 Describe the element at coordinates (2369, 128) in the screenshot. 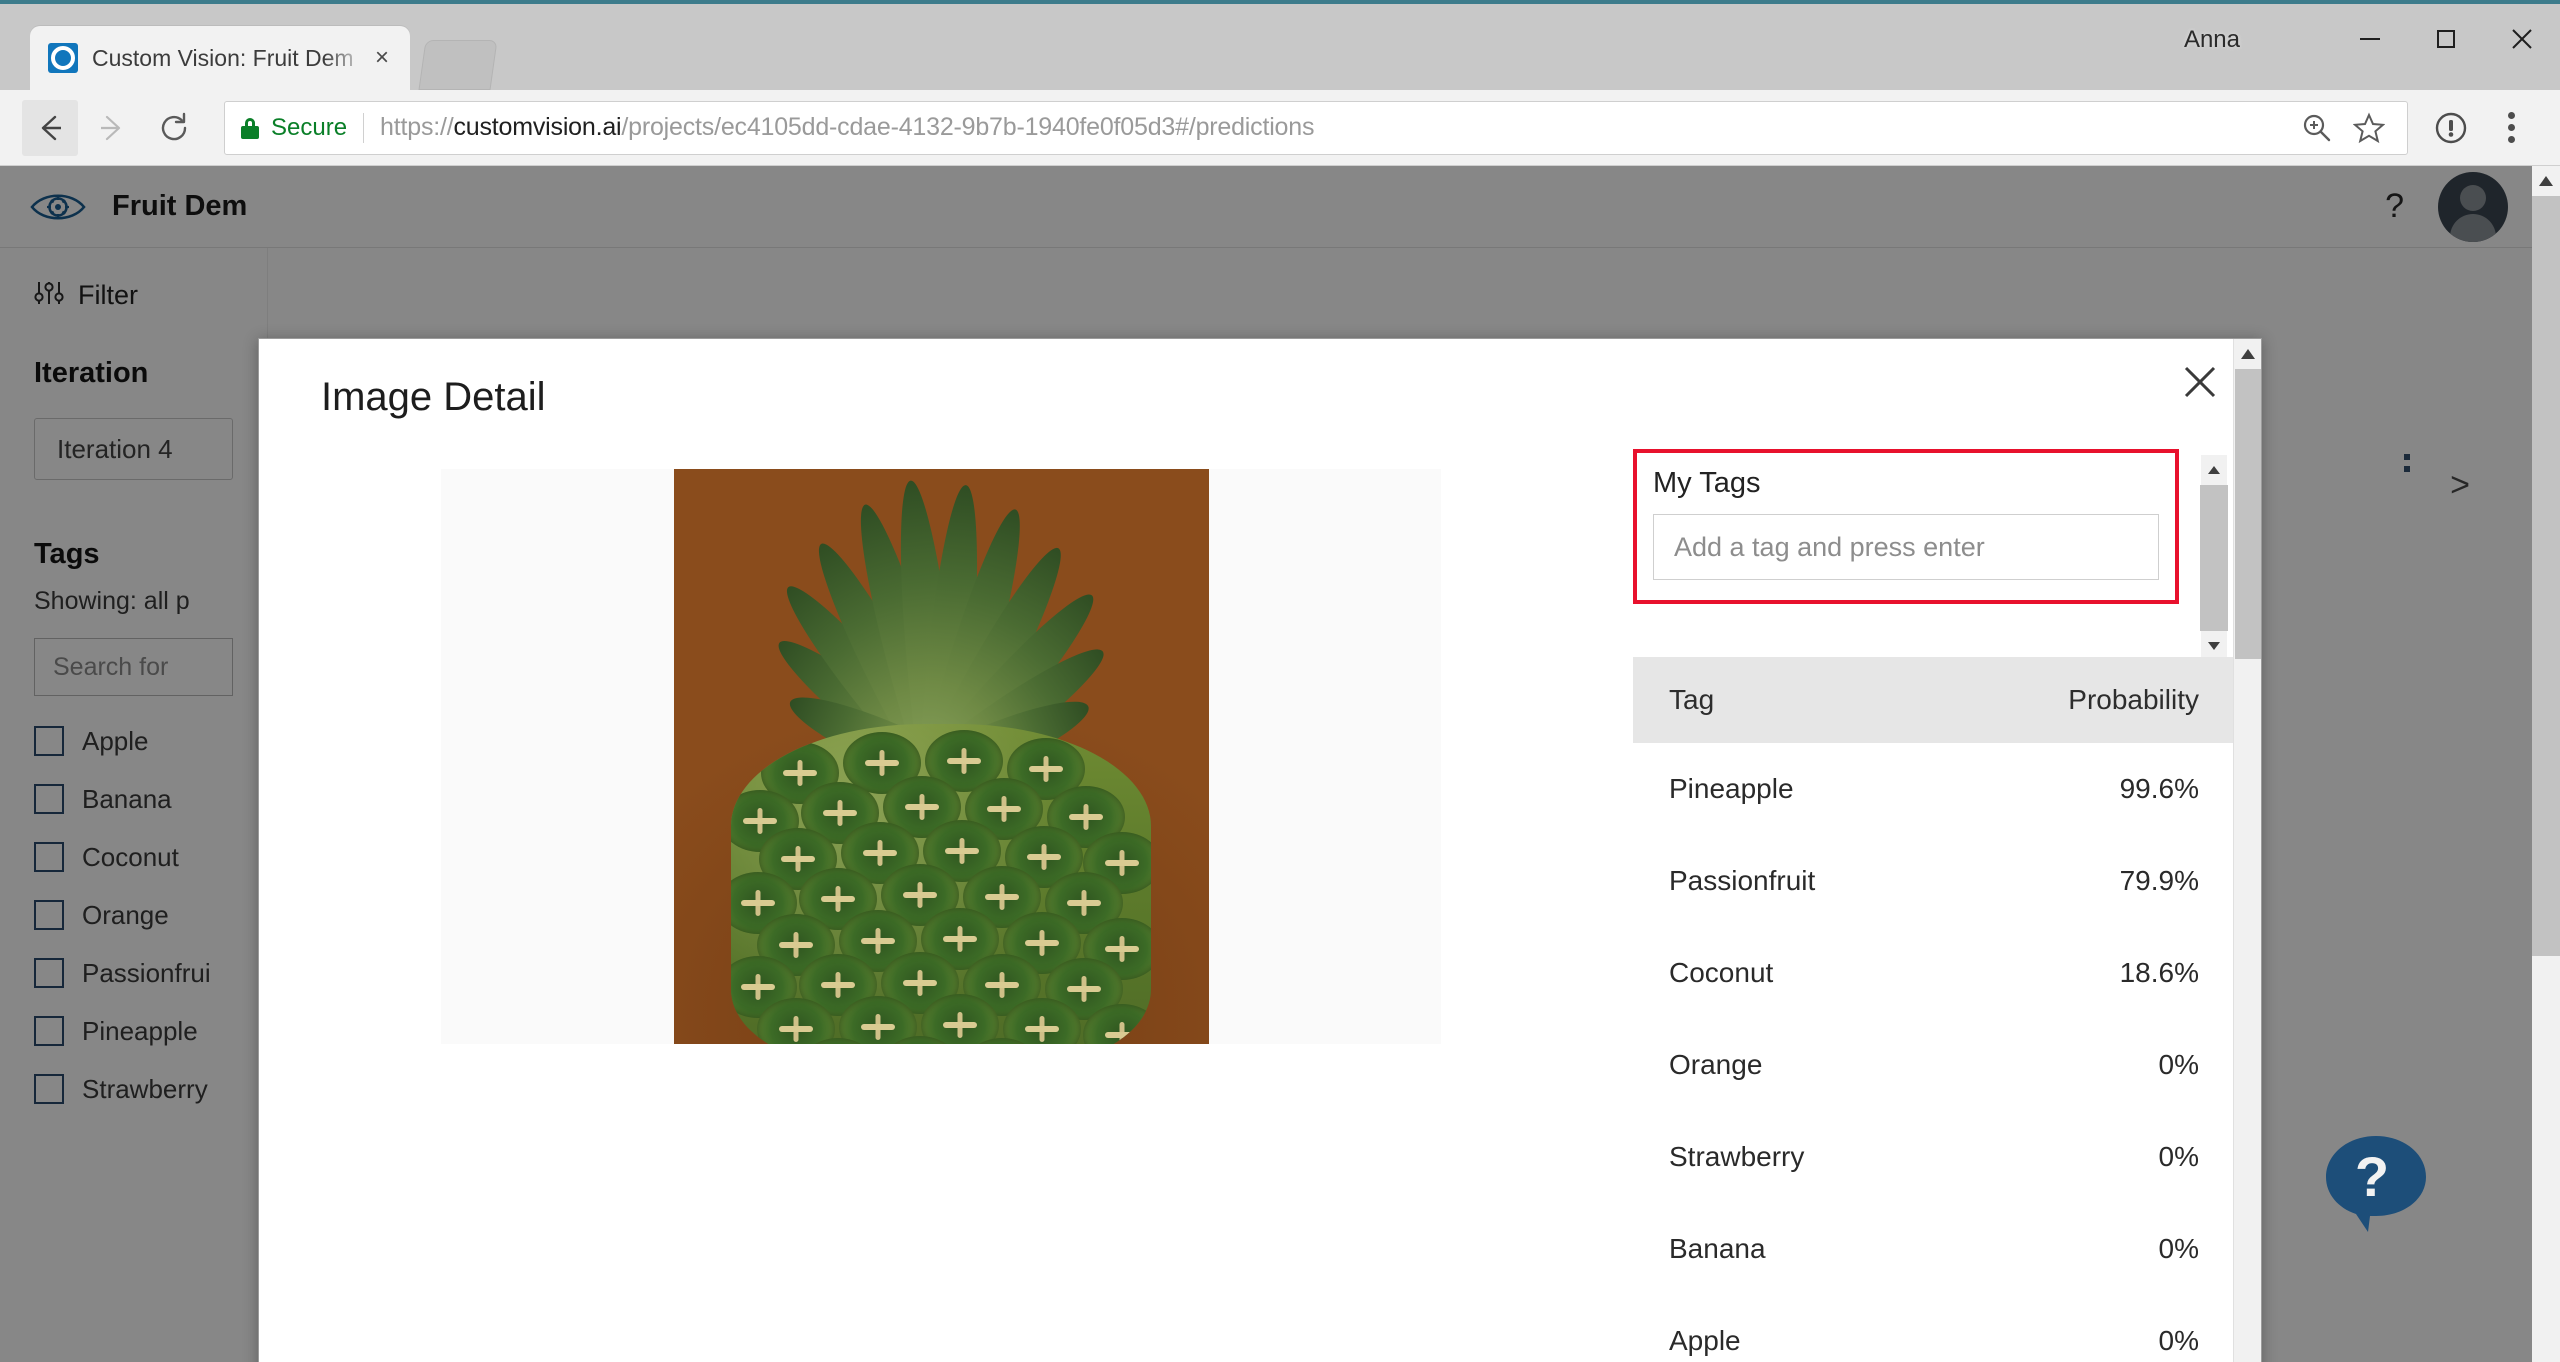

I see `bookmark-star-icon` at that location.